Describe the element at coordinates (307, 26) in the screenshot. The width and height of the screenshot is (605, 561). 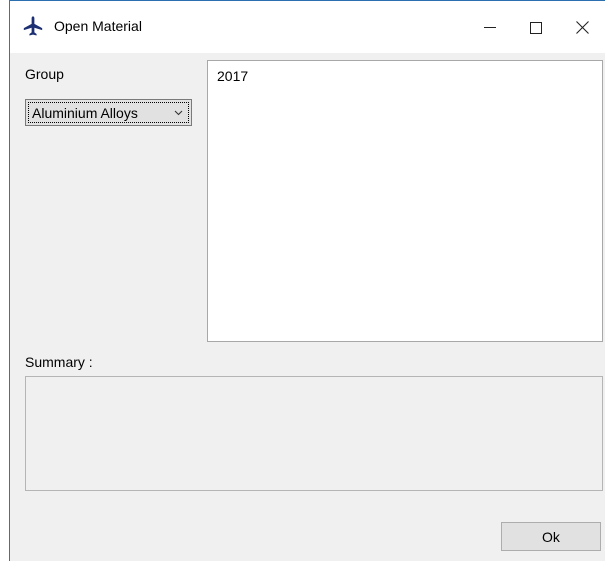
I see `title-bar: Open Material` at that location.